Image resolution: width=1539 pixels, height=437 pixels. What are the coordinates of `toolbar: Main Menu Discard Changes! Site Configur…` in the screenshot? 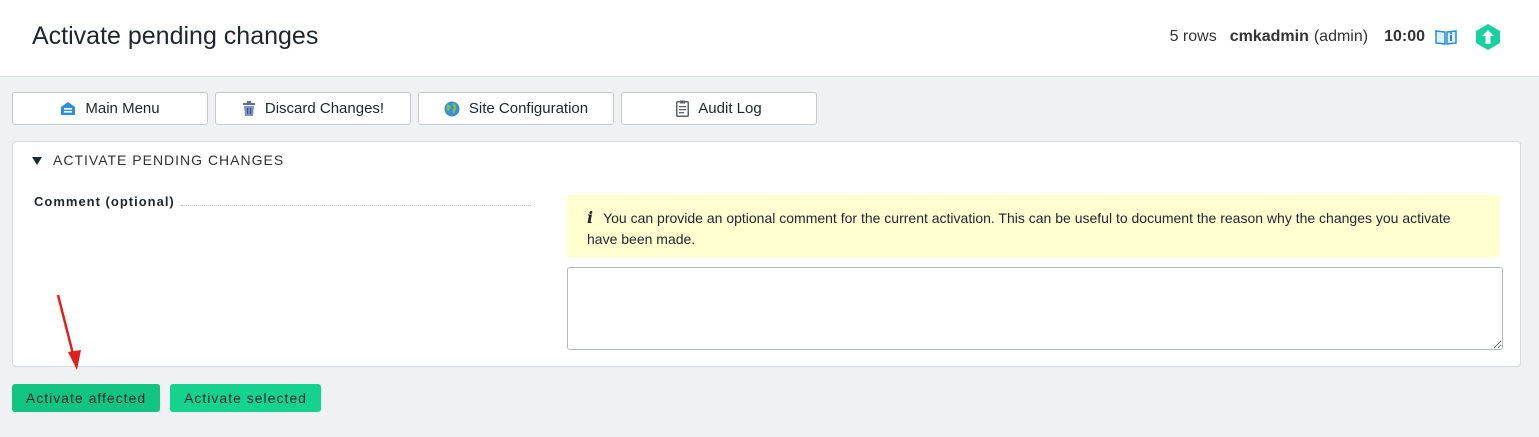 It's located at (418, 108).